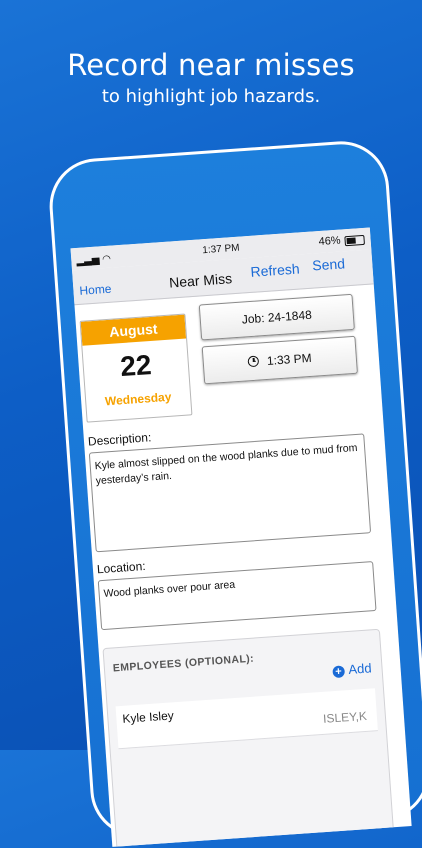 Image resolution: width=422 pixels, height=848 pixels. What do you see at coordinates (200, 280) in the screenshot?
I see `page-title: Near Miss` at bounding box center [200, 280].